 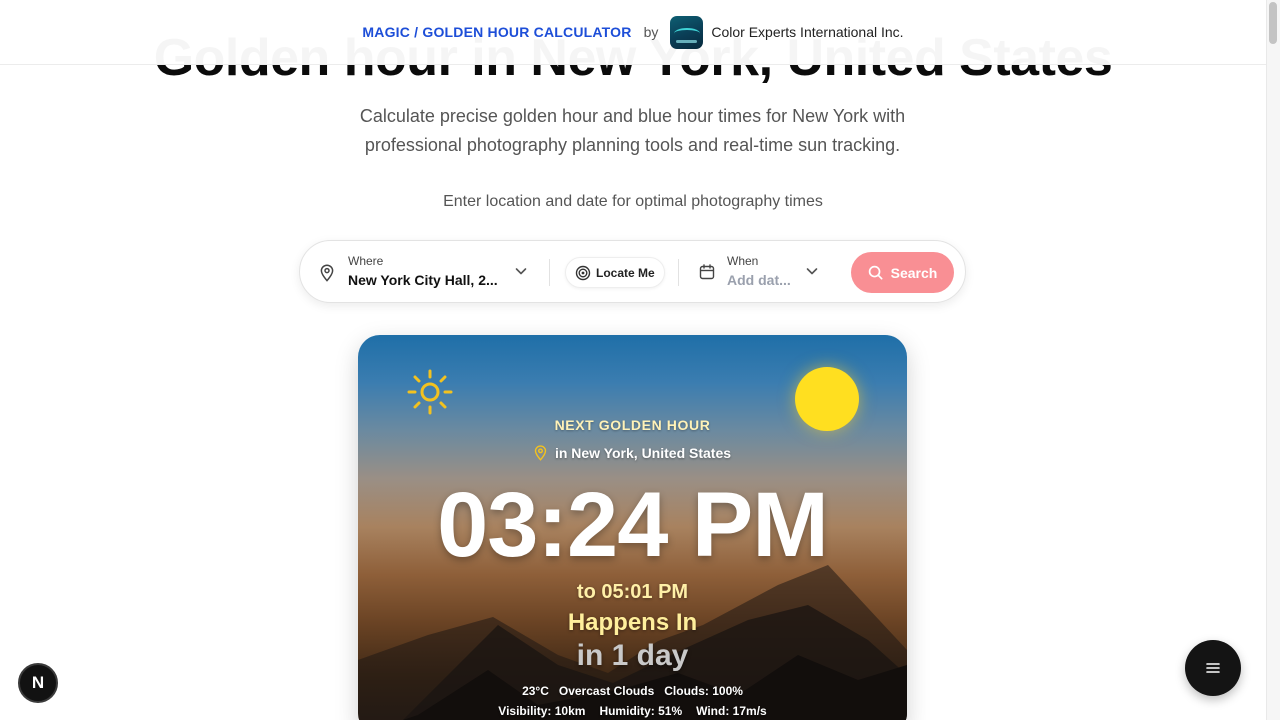 What do you see at coordinates (875, 272) in the screenshot?
I see `search-icon` at bounding box center [875, 272].